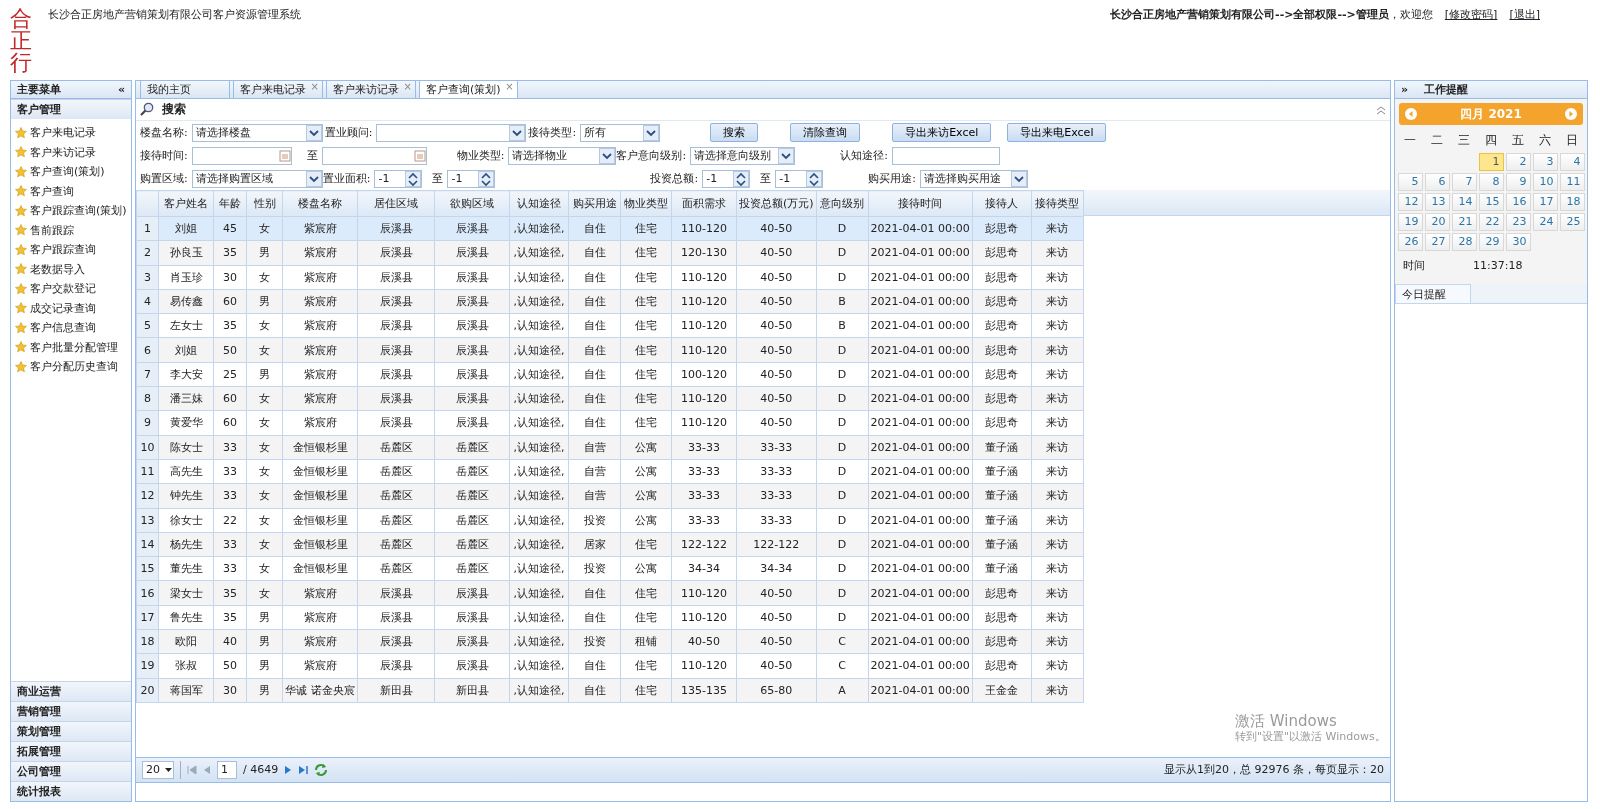 Image resolution: width=1600 pixels, height=809 pixels. I want to click on select-field: 请选择购买用途, so click(973, 178).